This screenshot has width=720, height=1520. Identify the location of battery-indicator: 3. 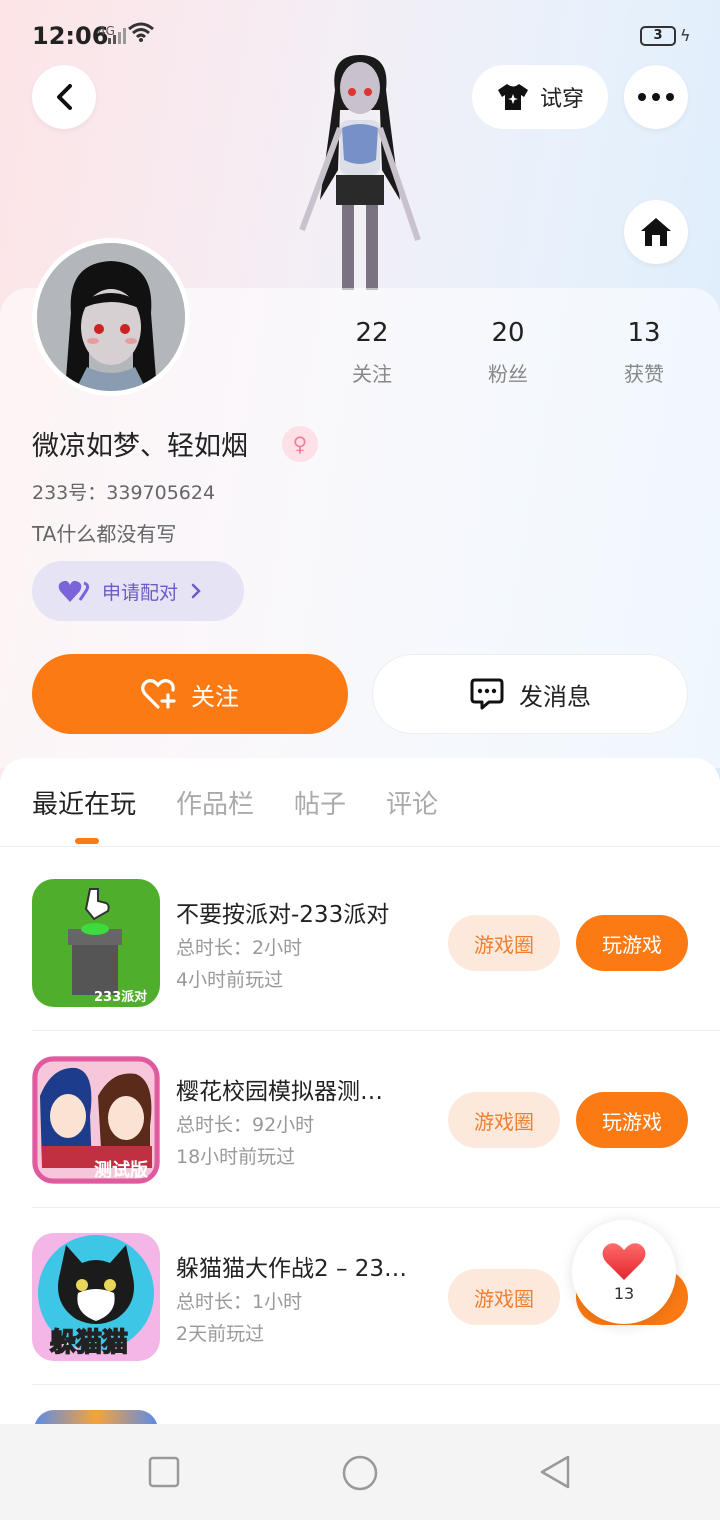
(658, 36).